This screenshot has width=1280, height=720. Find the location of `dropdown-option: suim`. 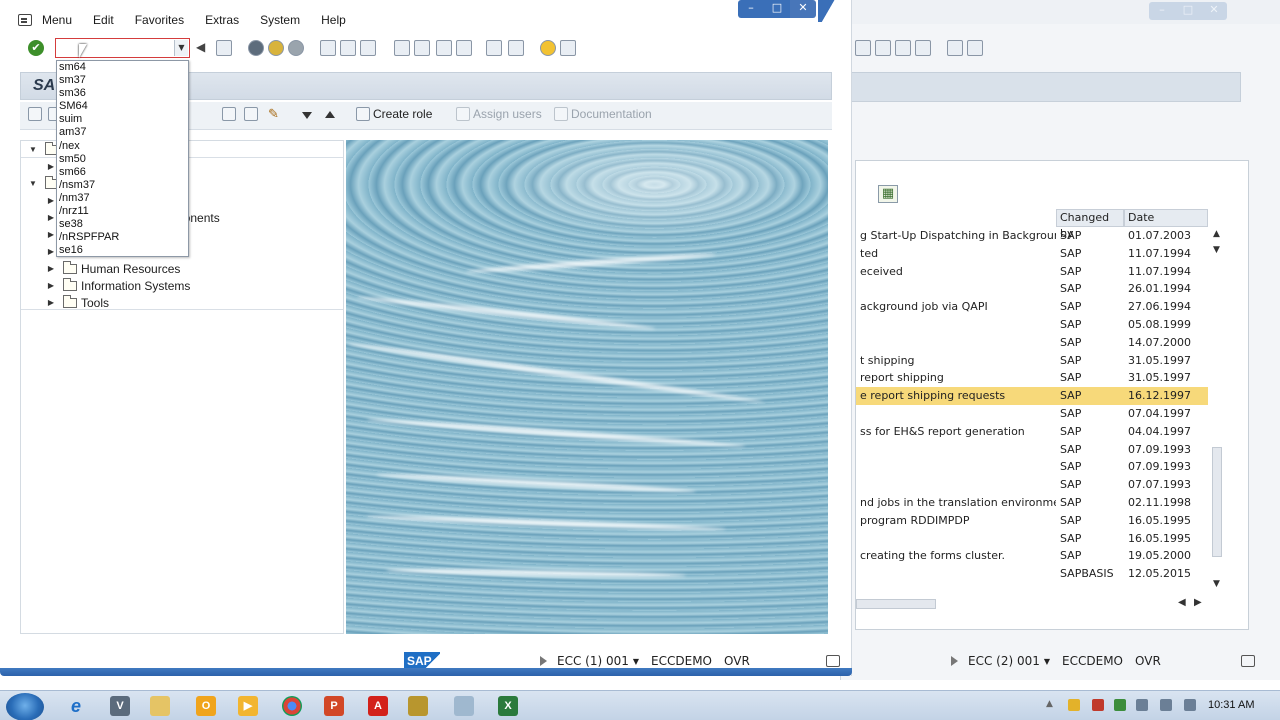

dropdown-option: suim is located at coordinates (122, 119).